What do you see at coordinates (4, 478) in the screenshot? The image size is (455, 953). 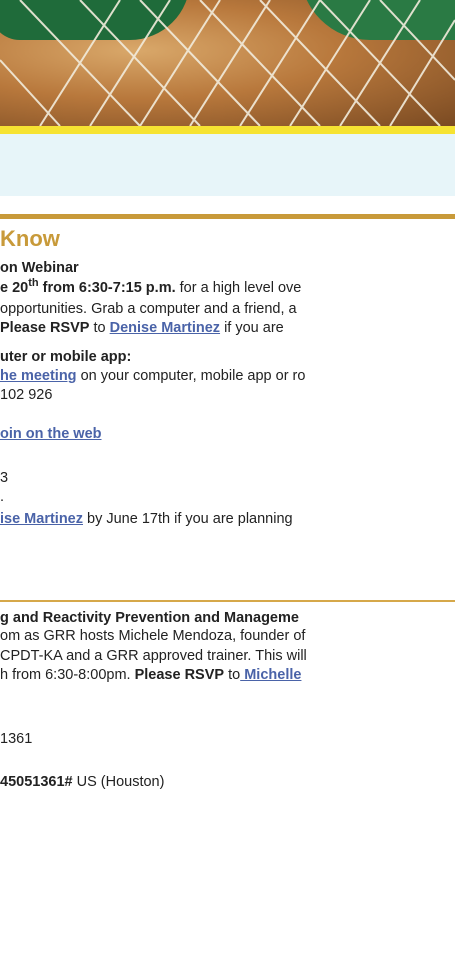 I see `code-digit: 3` at bounding box center [4, 478].